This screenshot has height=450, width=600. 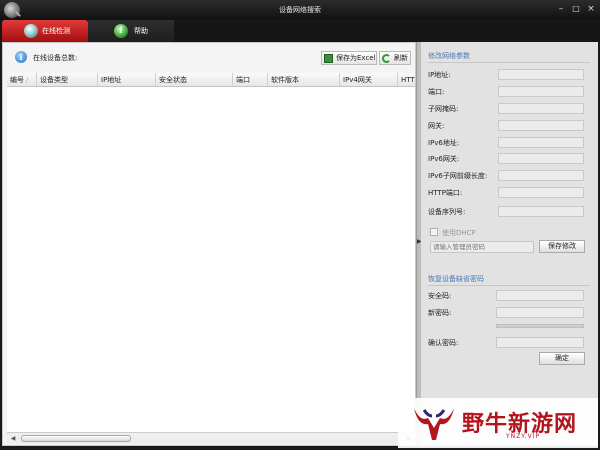 What do you see at coordinates (540, 312) in the screenshot?
I see `new-password-input` at bounding box center [540, 312].